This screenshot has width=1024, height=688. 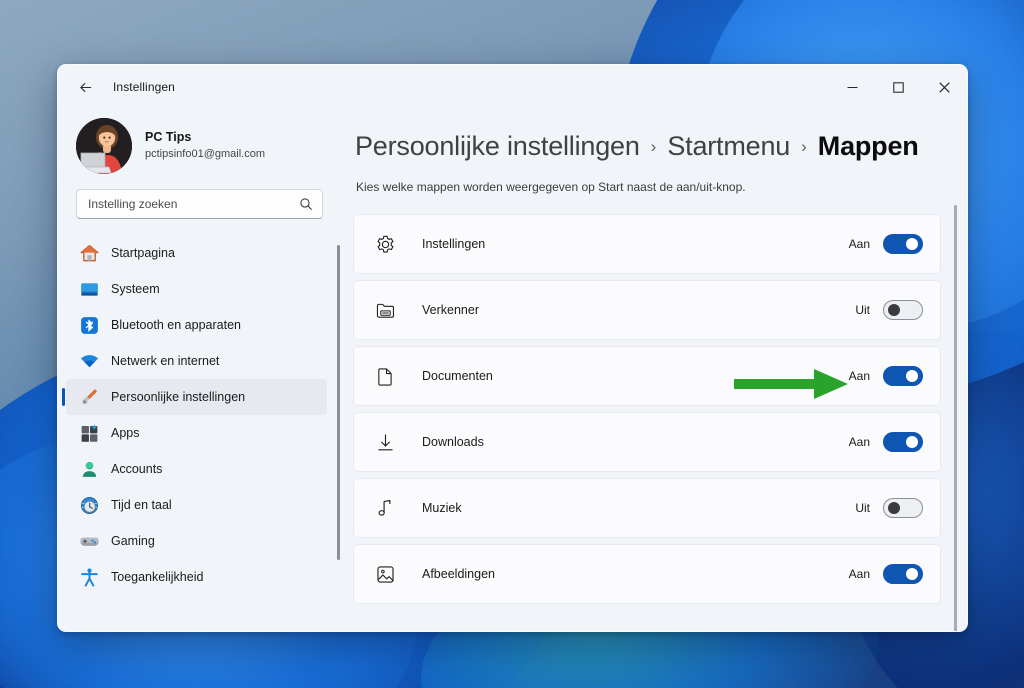 I want to click on breadcrumb-current: Mappen, so click(x=868, y=146).